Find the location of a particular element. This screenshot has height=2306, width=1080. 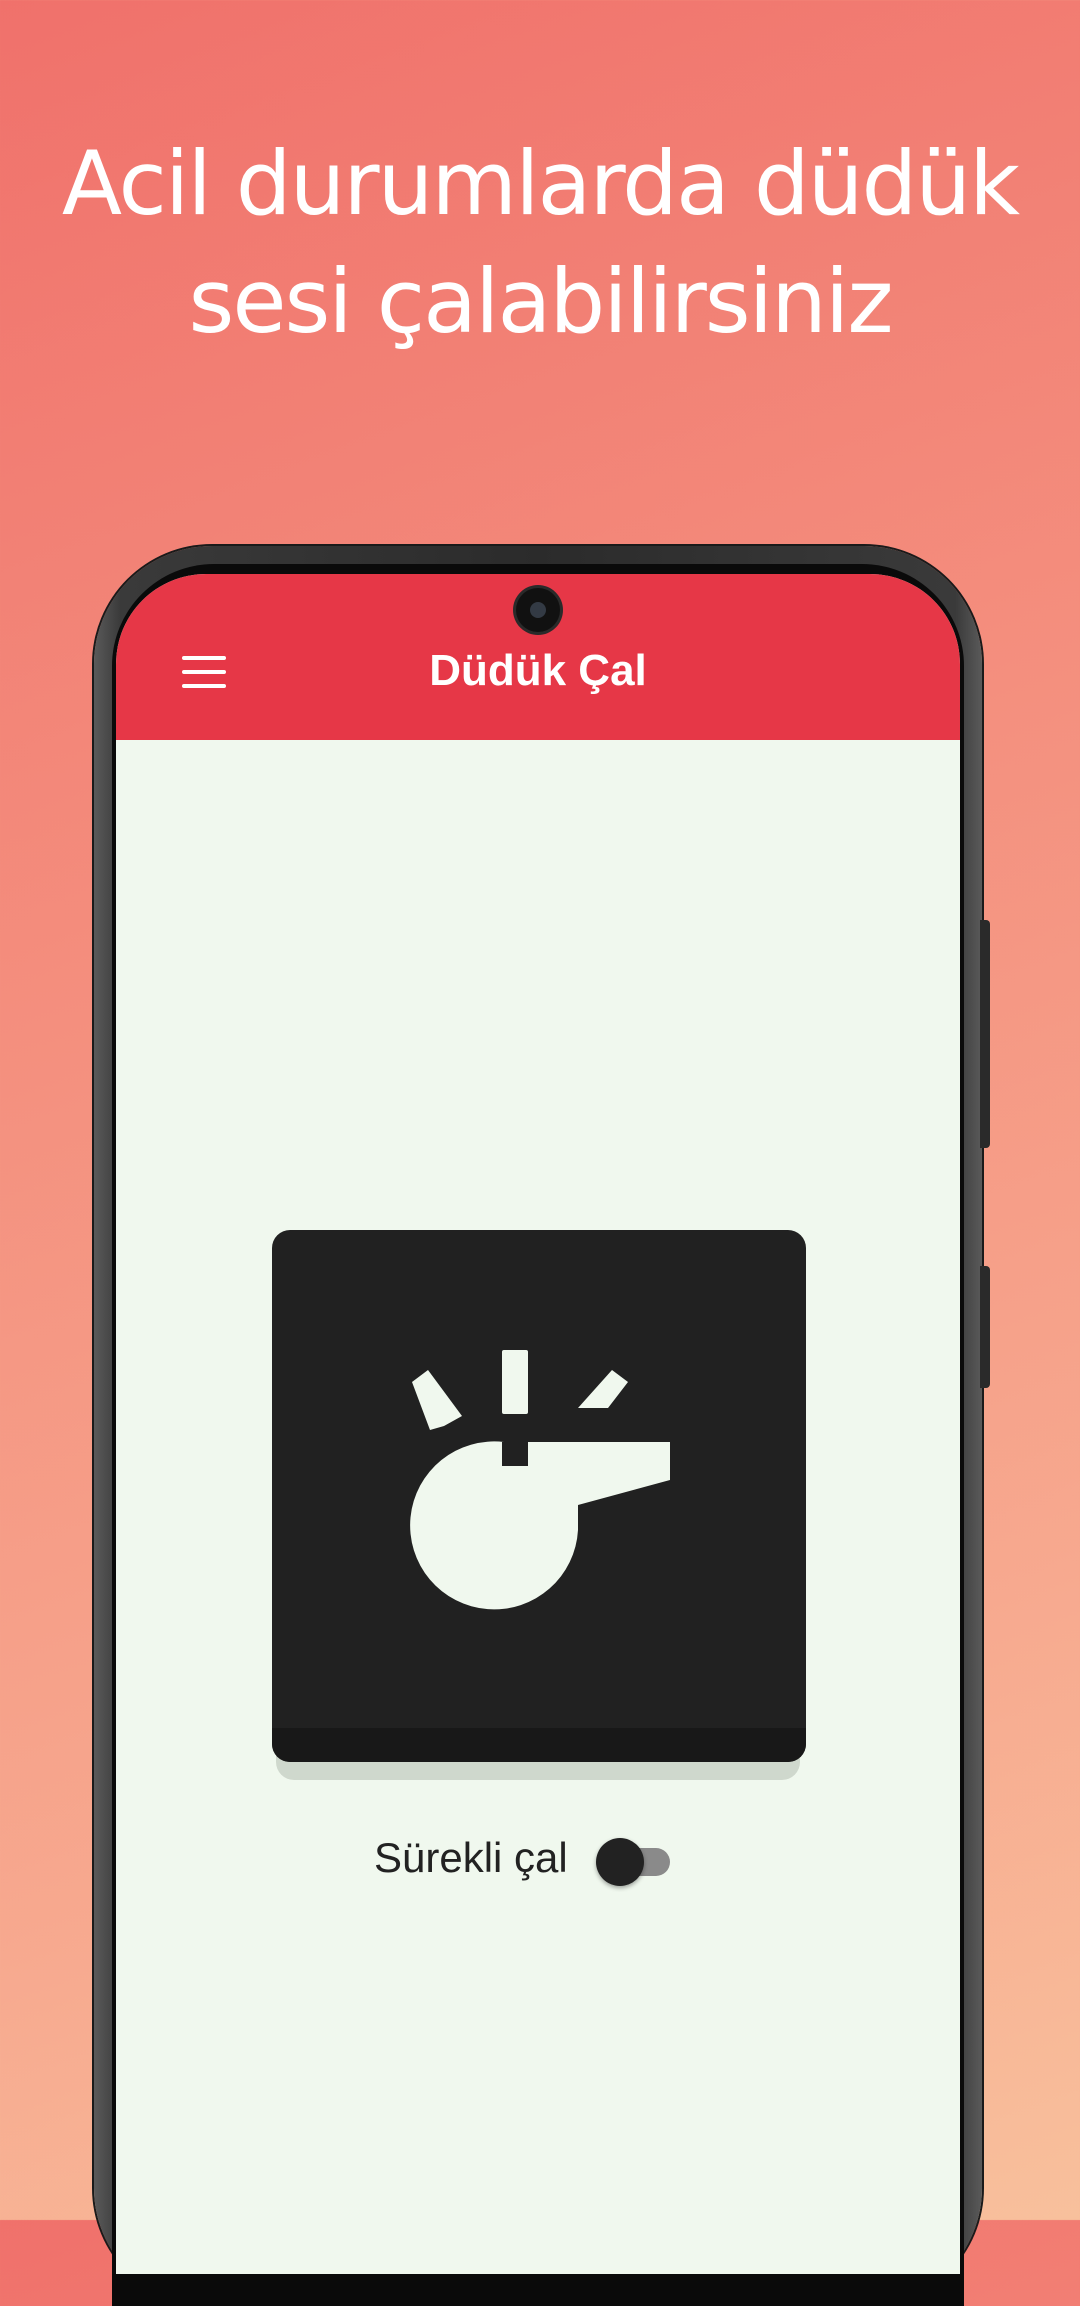

continuous-play-row: Sürekli çal is located at coordinates (538, 1860).